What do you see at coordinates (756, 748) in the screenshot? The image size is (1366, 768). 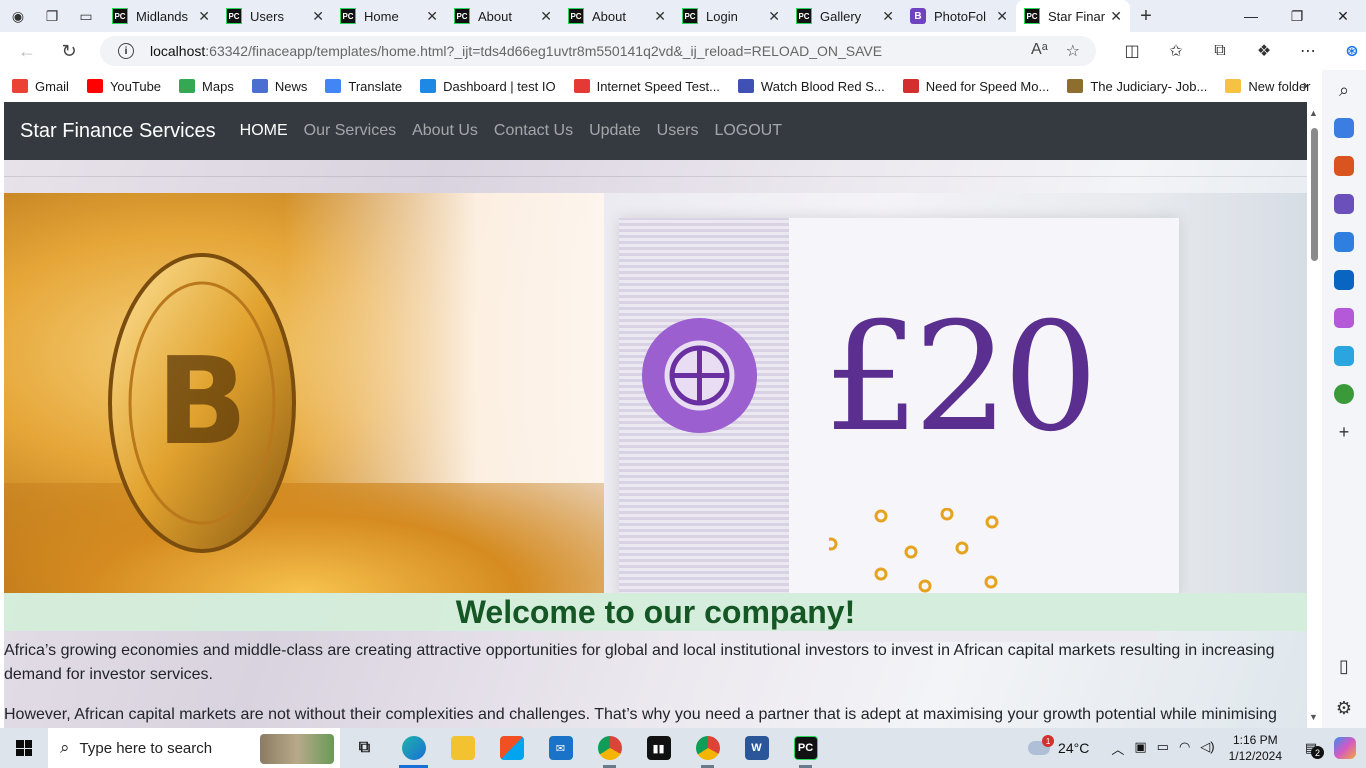 I see `taskbar-word: W` at bounding box center [756, 748].